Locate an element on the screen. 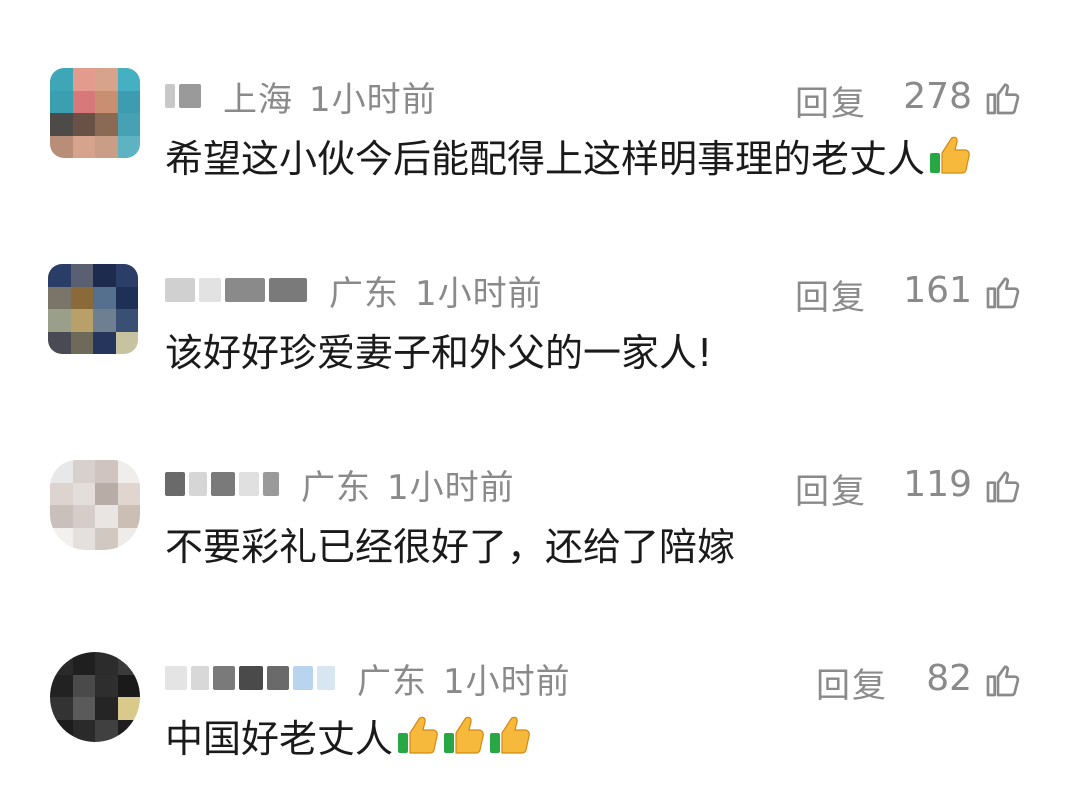 This screenshot has height=812, width=1080. comment-text: 该好好珍爱妻子和外父的一家人! is located at coordinates (439, 349).